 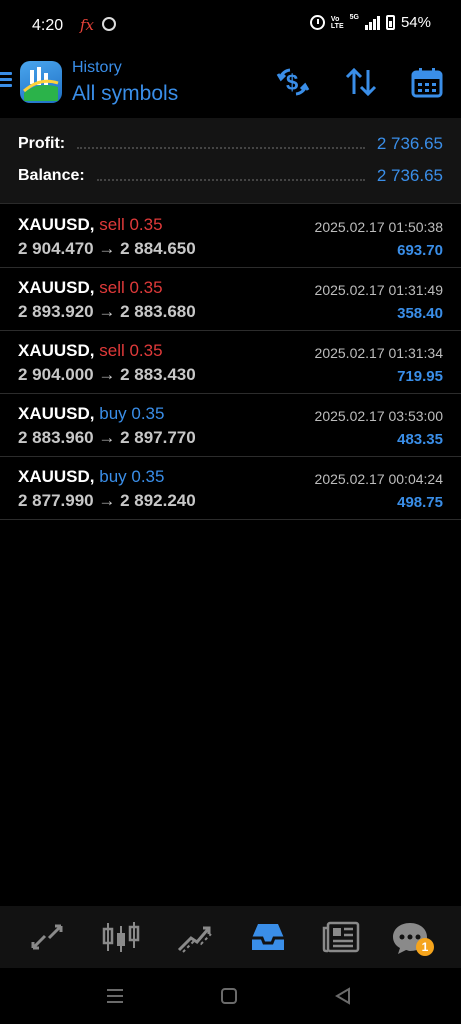 I want to click on header-subtitle: History, so click(x=97, y=67).